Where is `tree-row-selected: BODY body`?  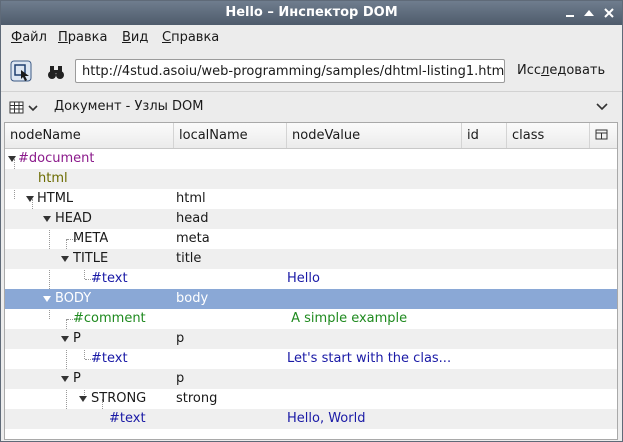
tree-row-selected: BODY body is located at coordinates (311, 299).